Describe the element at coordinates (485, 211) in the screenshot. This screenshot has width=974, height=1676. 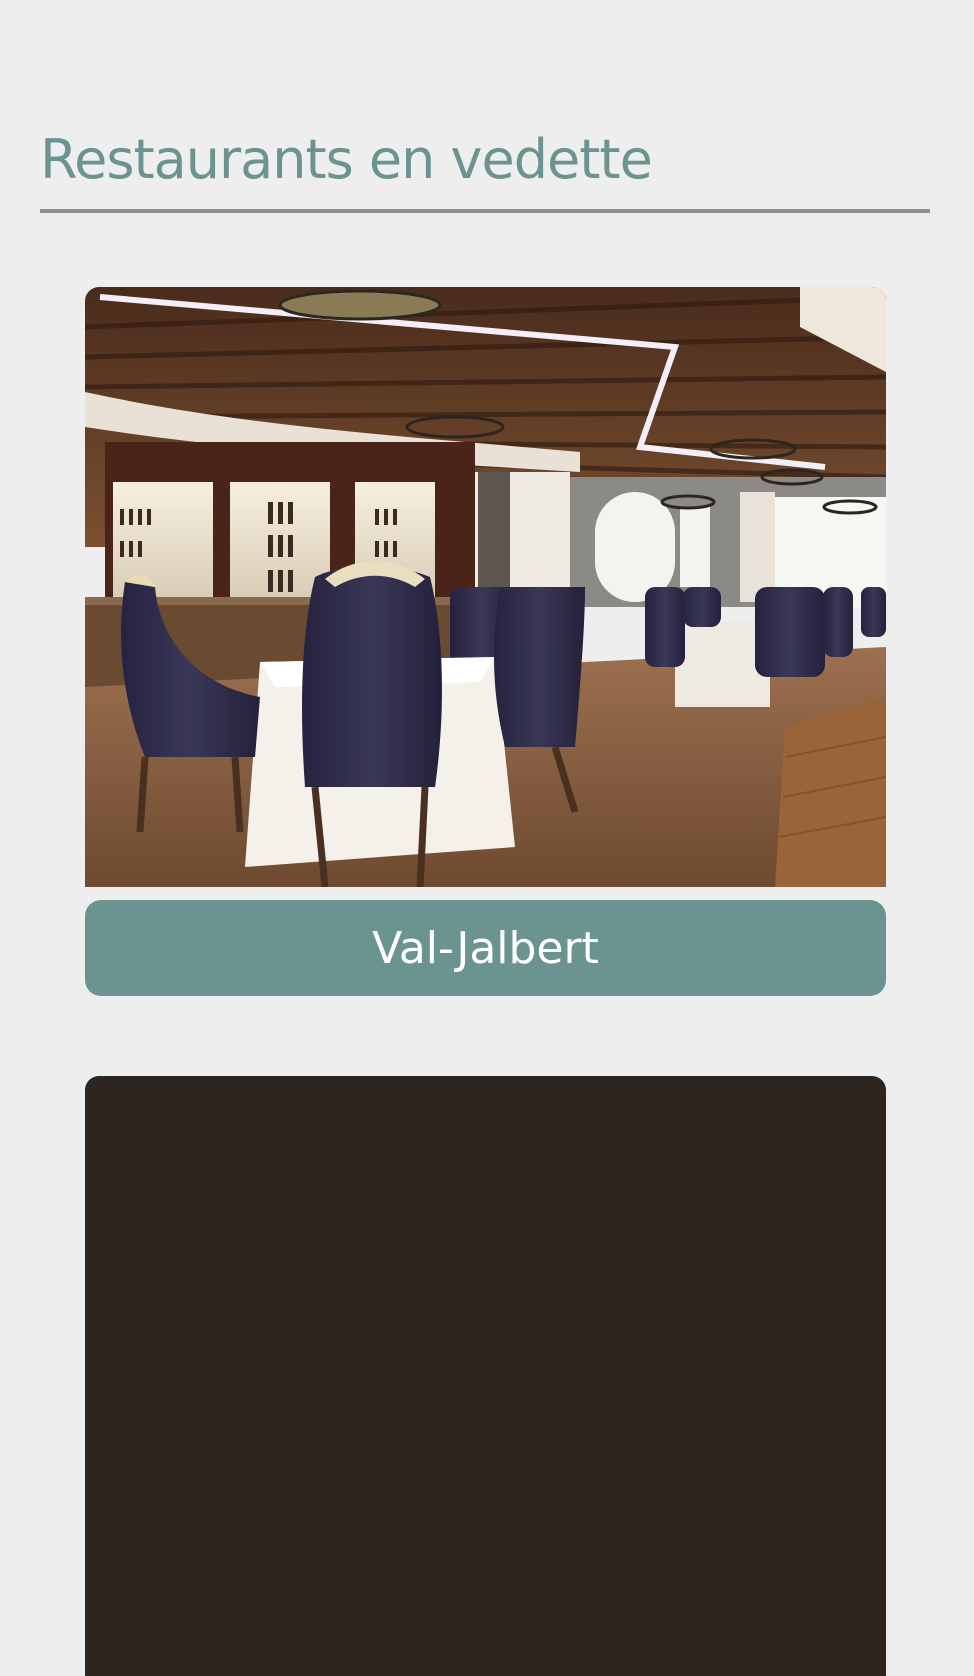
I see `title-divider` at that location.